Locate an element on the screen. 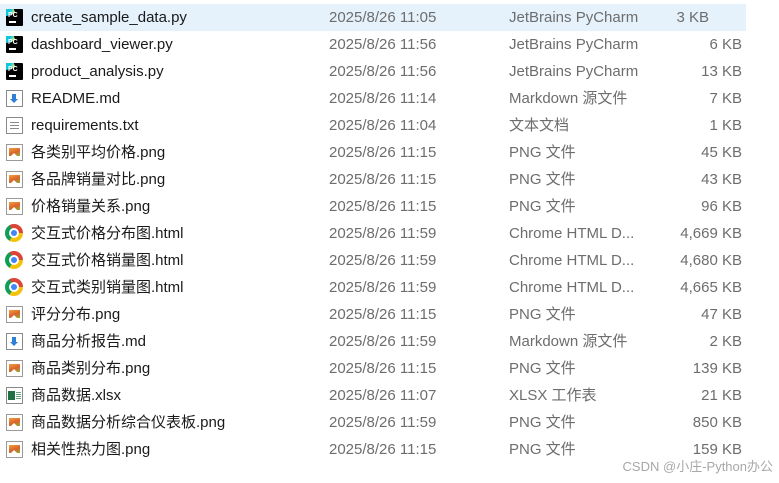 The width and height of the screenshot is (779, 483). file-size: 47 KB is located at coordinates (721, 314).